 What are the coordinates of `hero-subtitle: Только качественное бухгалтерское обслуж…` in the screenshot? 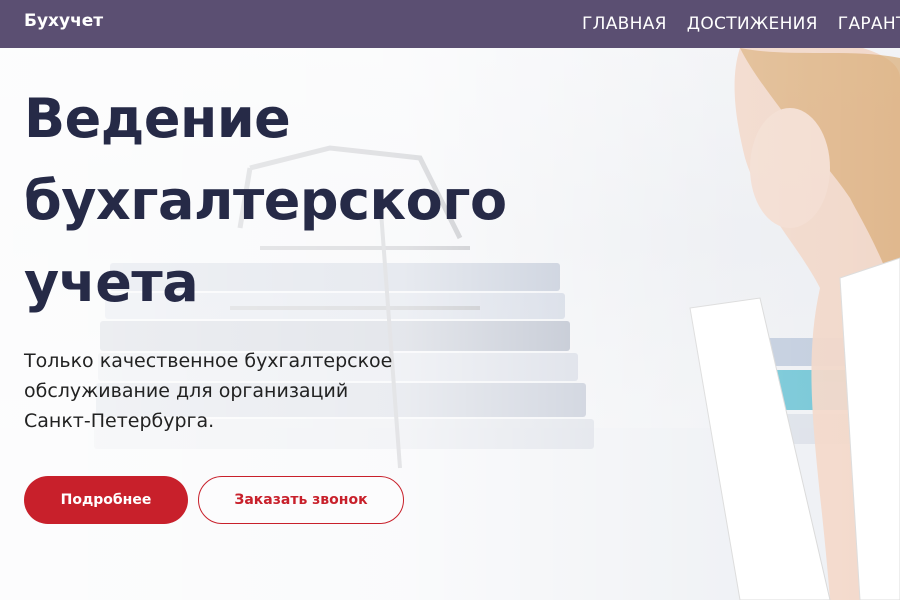 It's located at (234, 391).